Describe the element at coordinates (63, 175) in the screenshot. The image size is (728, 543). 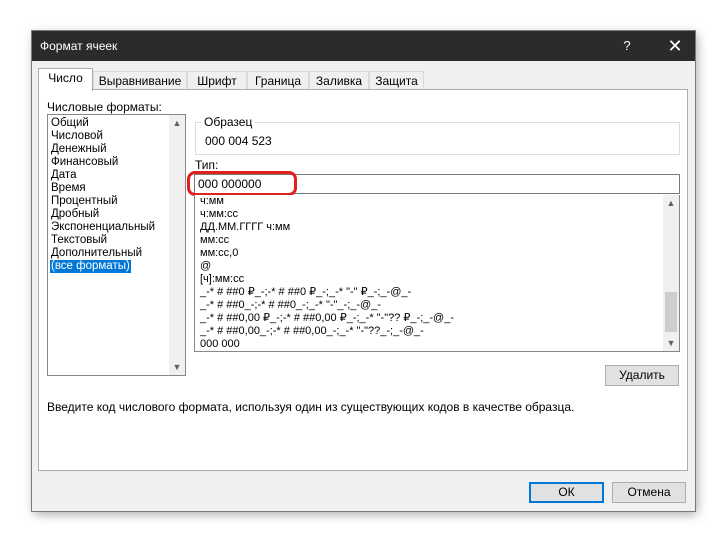
I see `category-item: Дата` at that location.